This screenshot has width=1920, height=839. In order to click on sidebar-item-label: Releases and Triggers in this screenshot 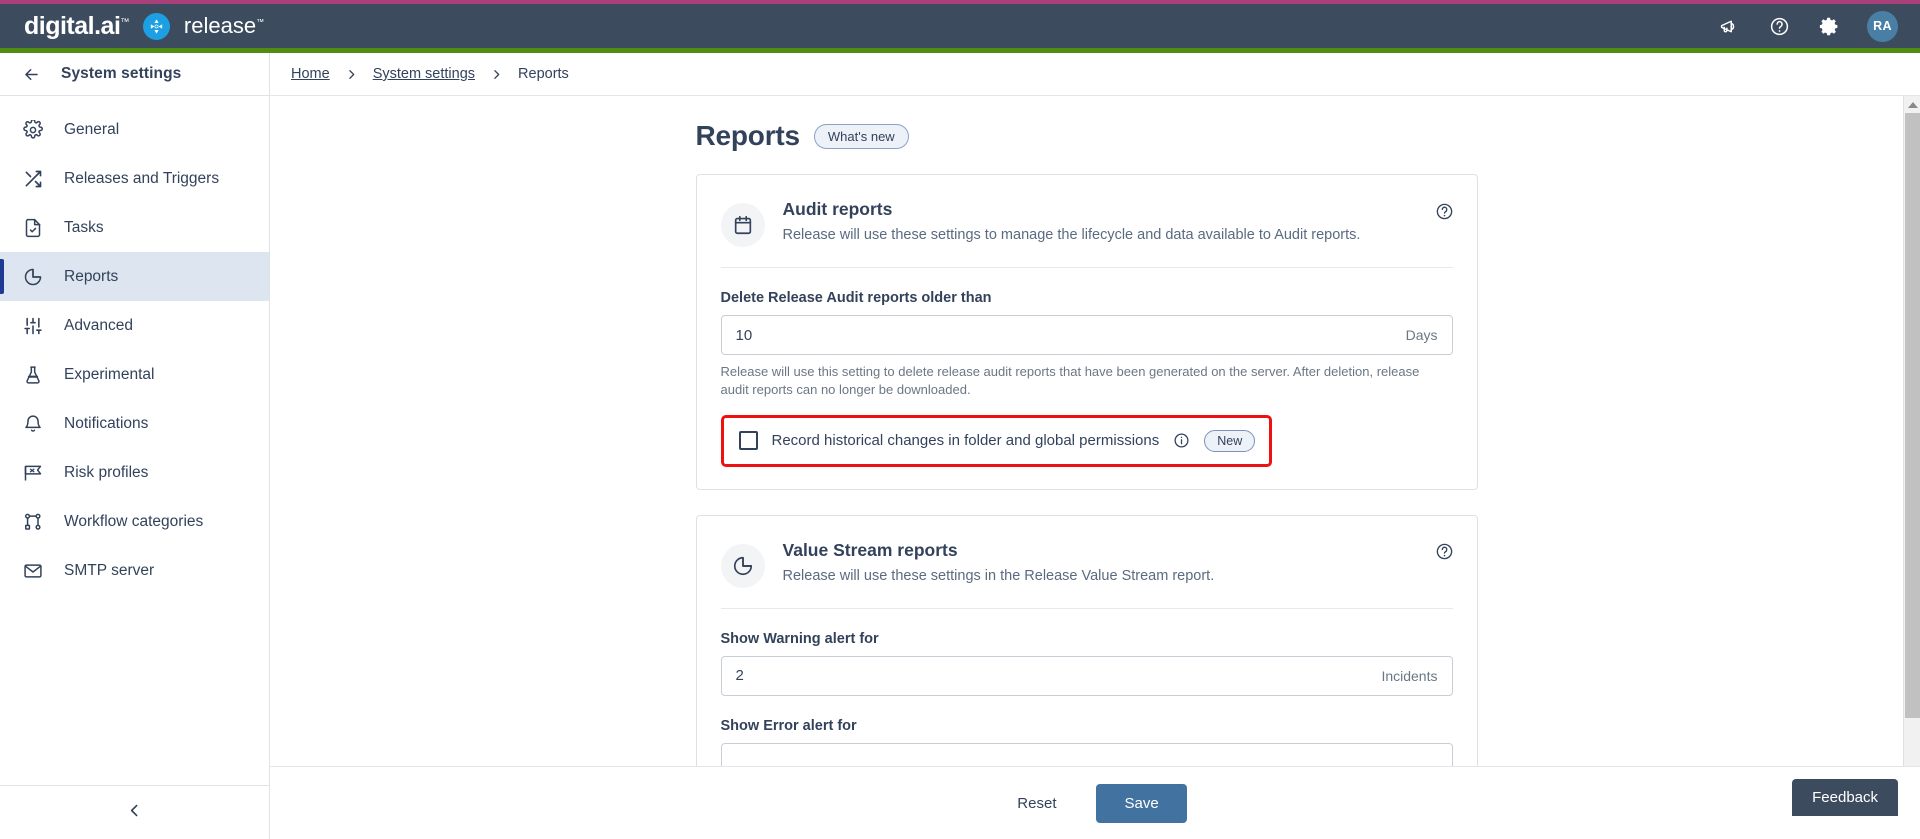, I will do `click(142, 178)`.